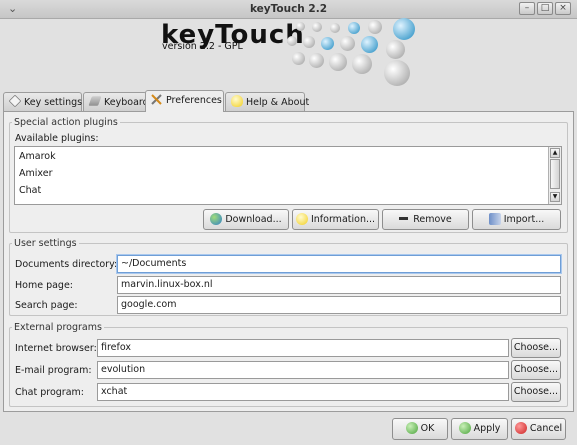 The height and width of the screenshot is (445, 577). I want to click on ok-label: OK, so click(427, 428).